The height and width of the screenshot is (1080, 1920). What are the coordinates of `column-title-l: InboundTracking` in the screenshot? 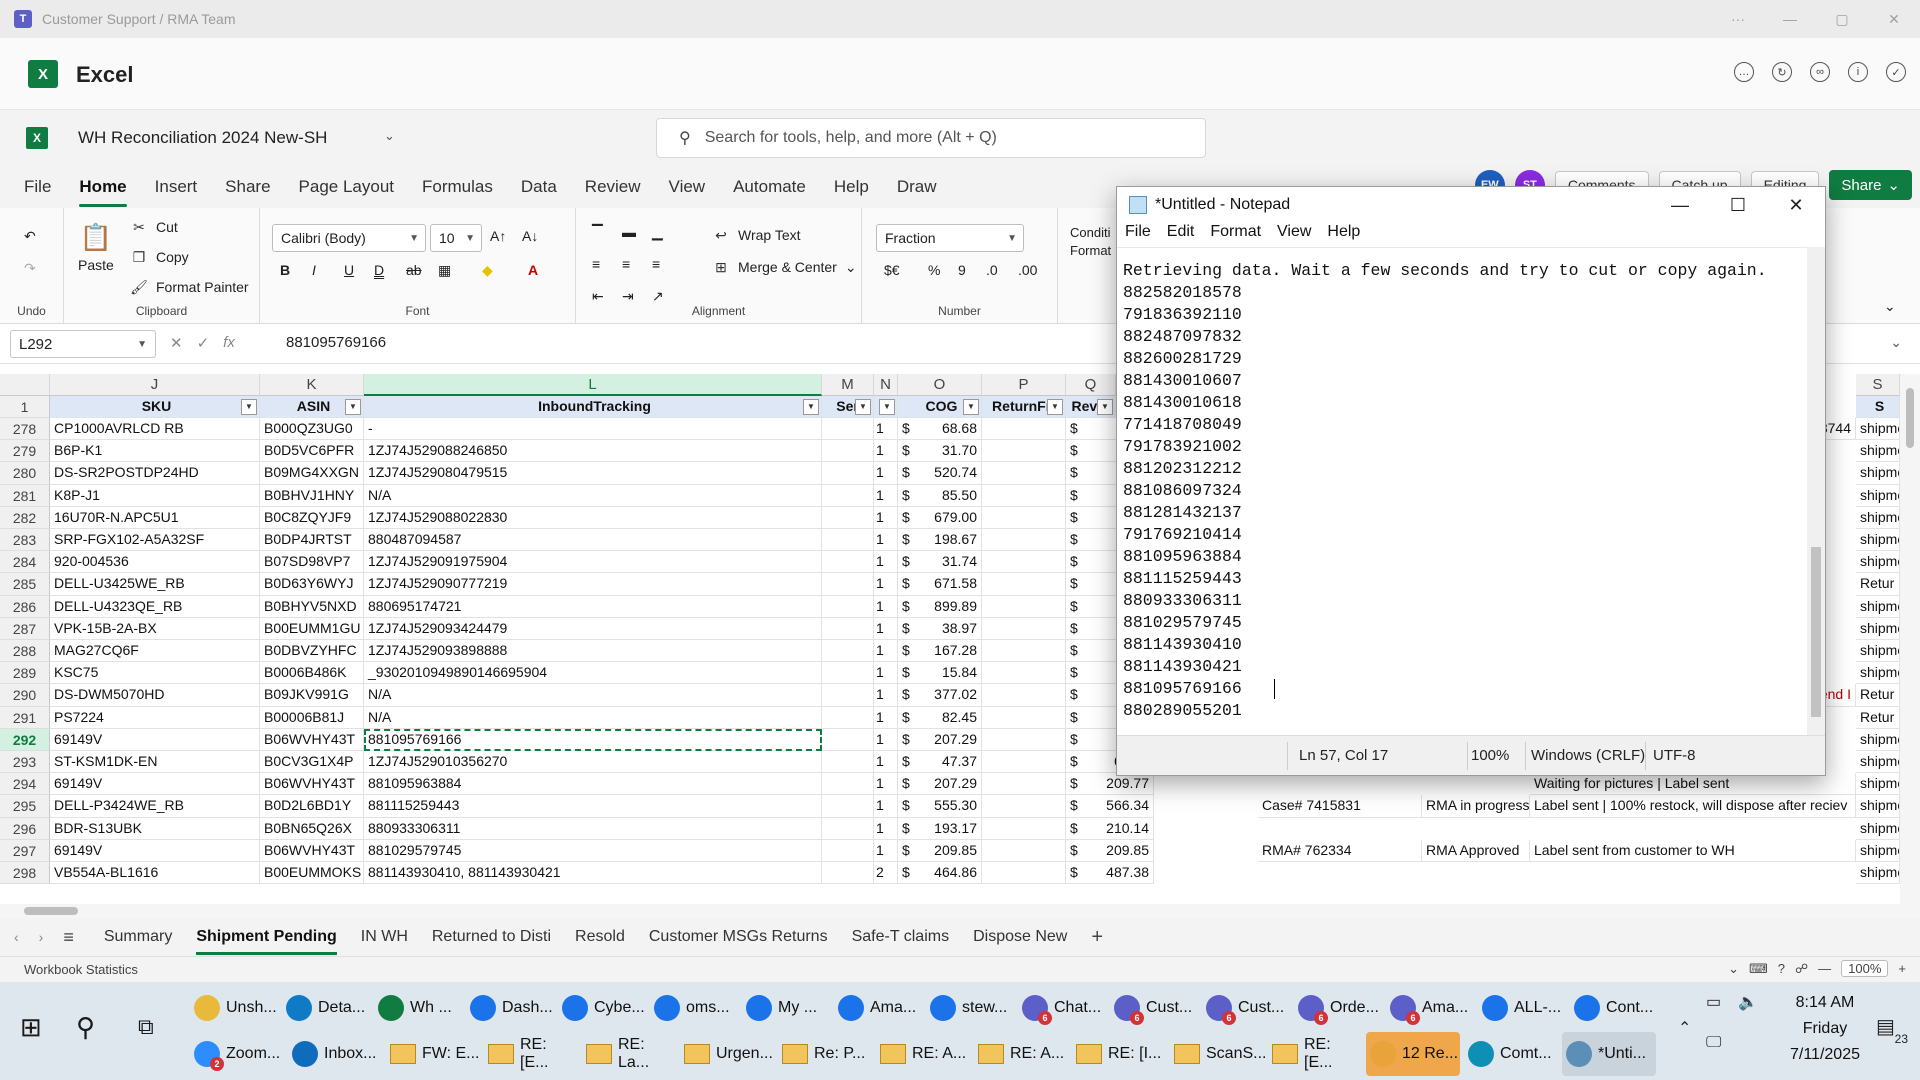 It's located at (593, 407).